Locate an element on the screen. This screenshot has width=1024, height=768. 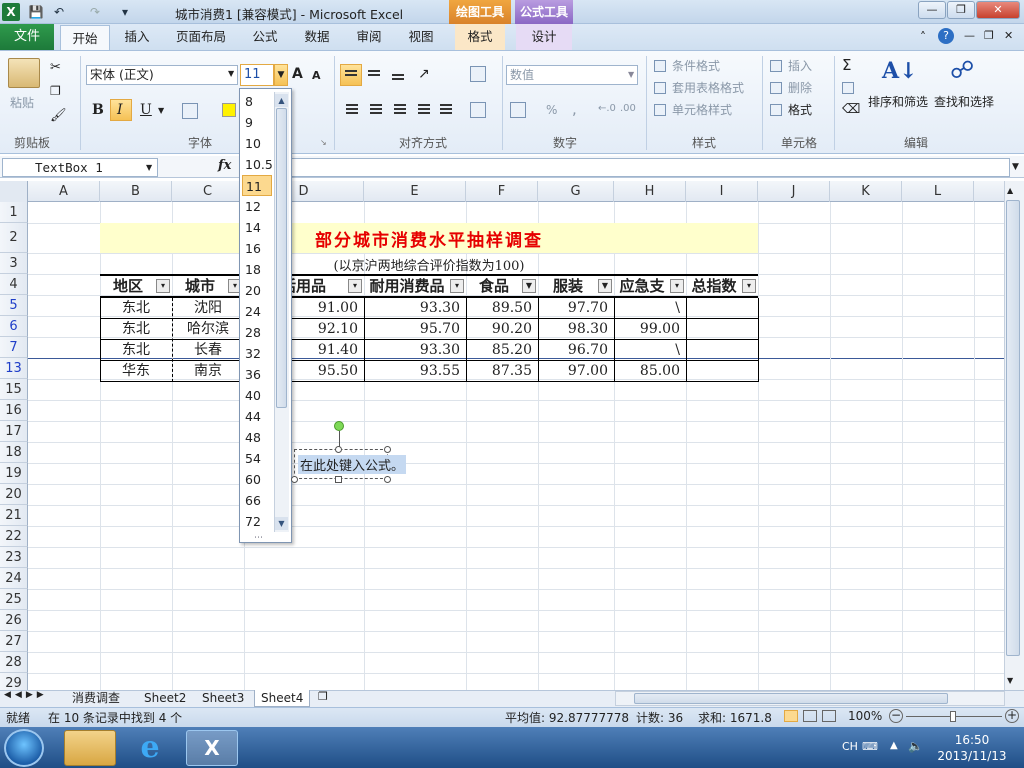
collapse-ribbon-icon: ˄ is located at coordinates (923, 37).